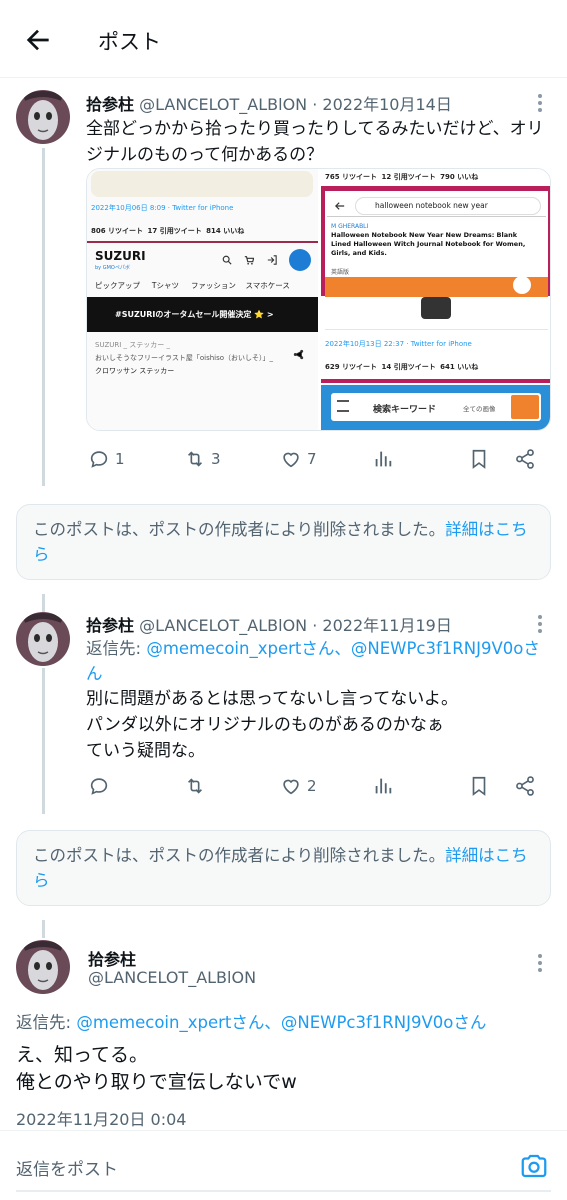  What do you see at coordinates (99, 459) in the screenshot?
I see `reply-icon` at bounding box center [99, 459].